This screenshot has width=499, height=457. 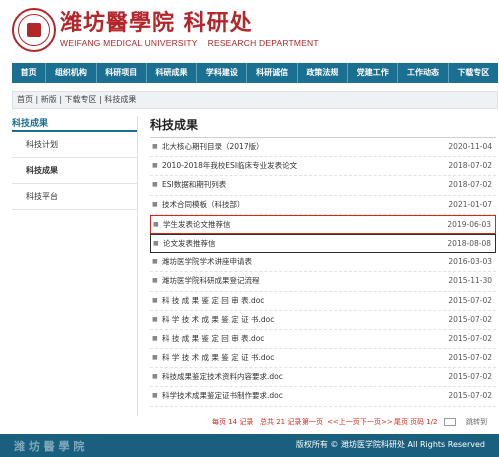 I want to click on list-item: ■ 北大核心期刊目录（2017版） 2020-11-04, so click(x=323, y=148).